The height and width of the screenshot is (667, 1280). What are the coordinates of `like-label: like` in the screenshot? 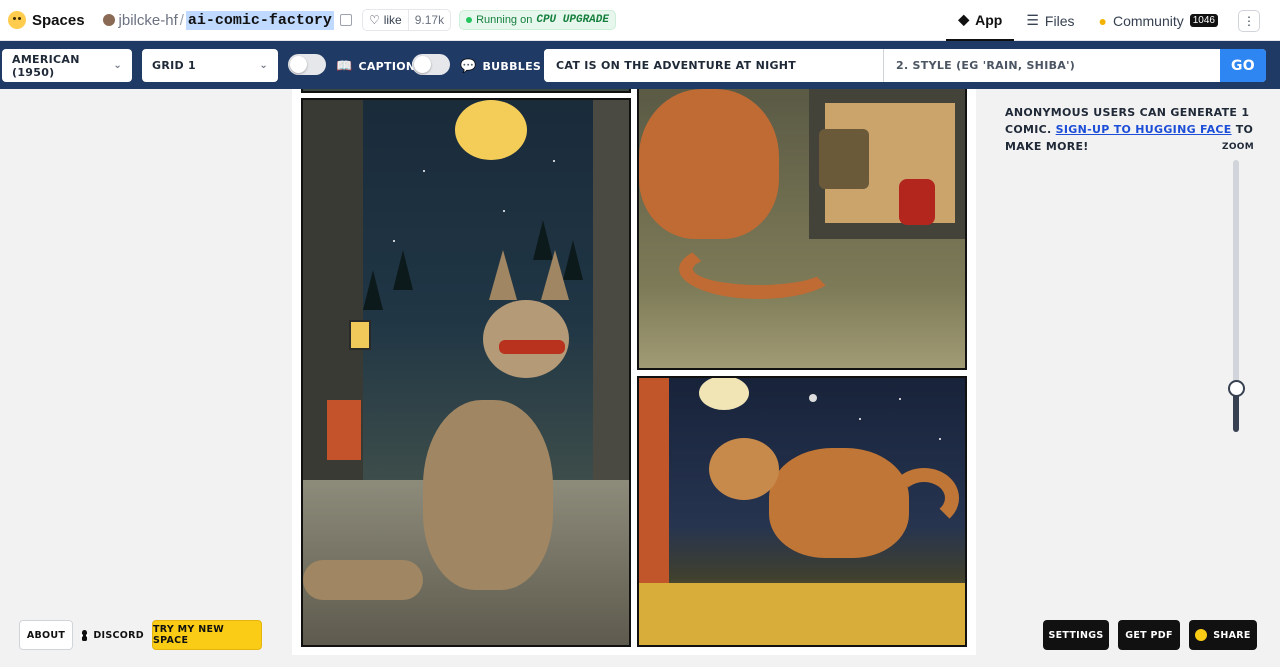 It's located at (392, 20).